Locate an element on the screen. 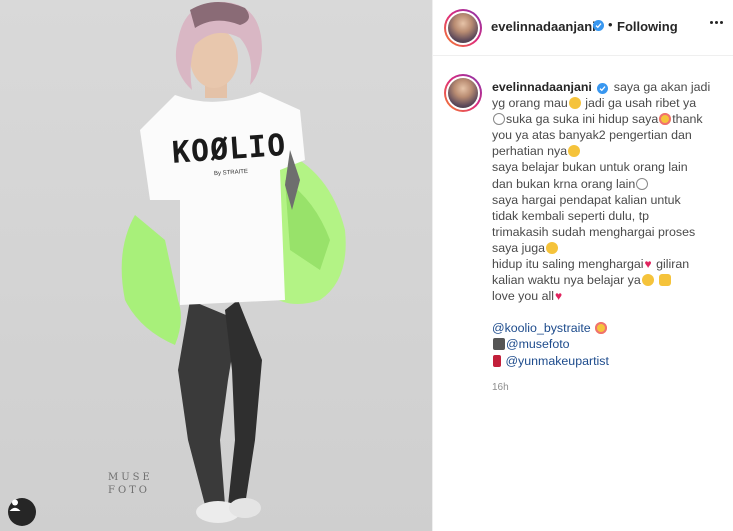 This screenshot has height=531, width=733. mention-link: @yunmakeupartist is located at coordinates (557, 361).